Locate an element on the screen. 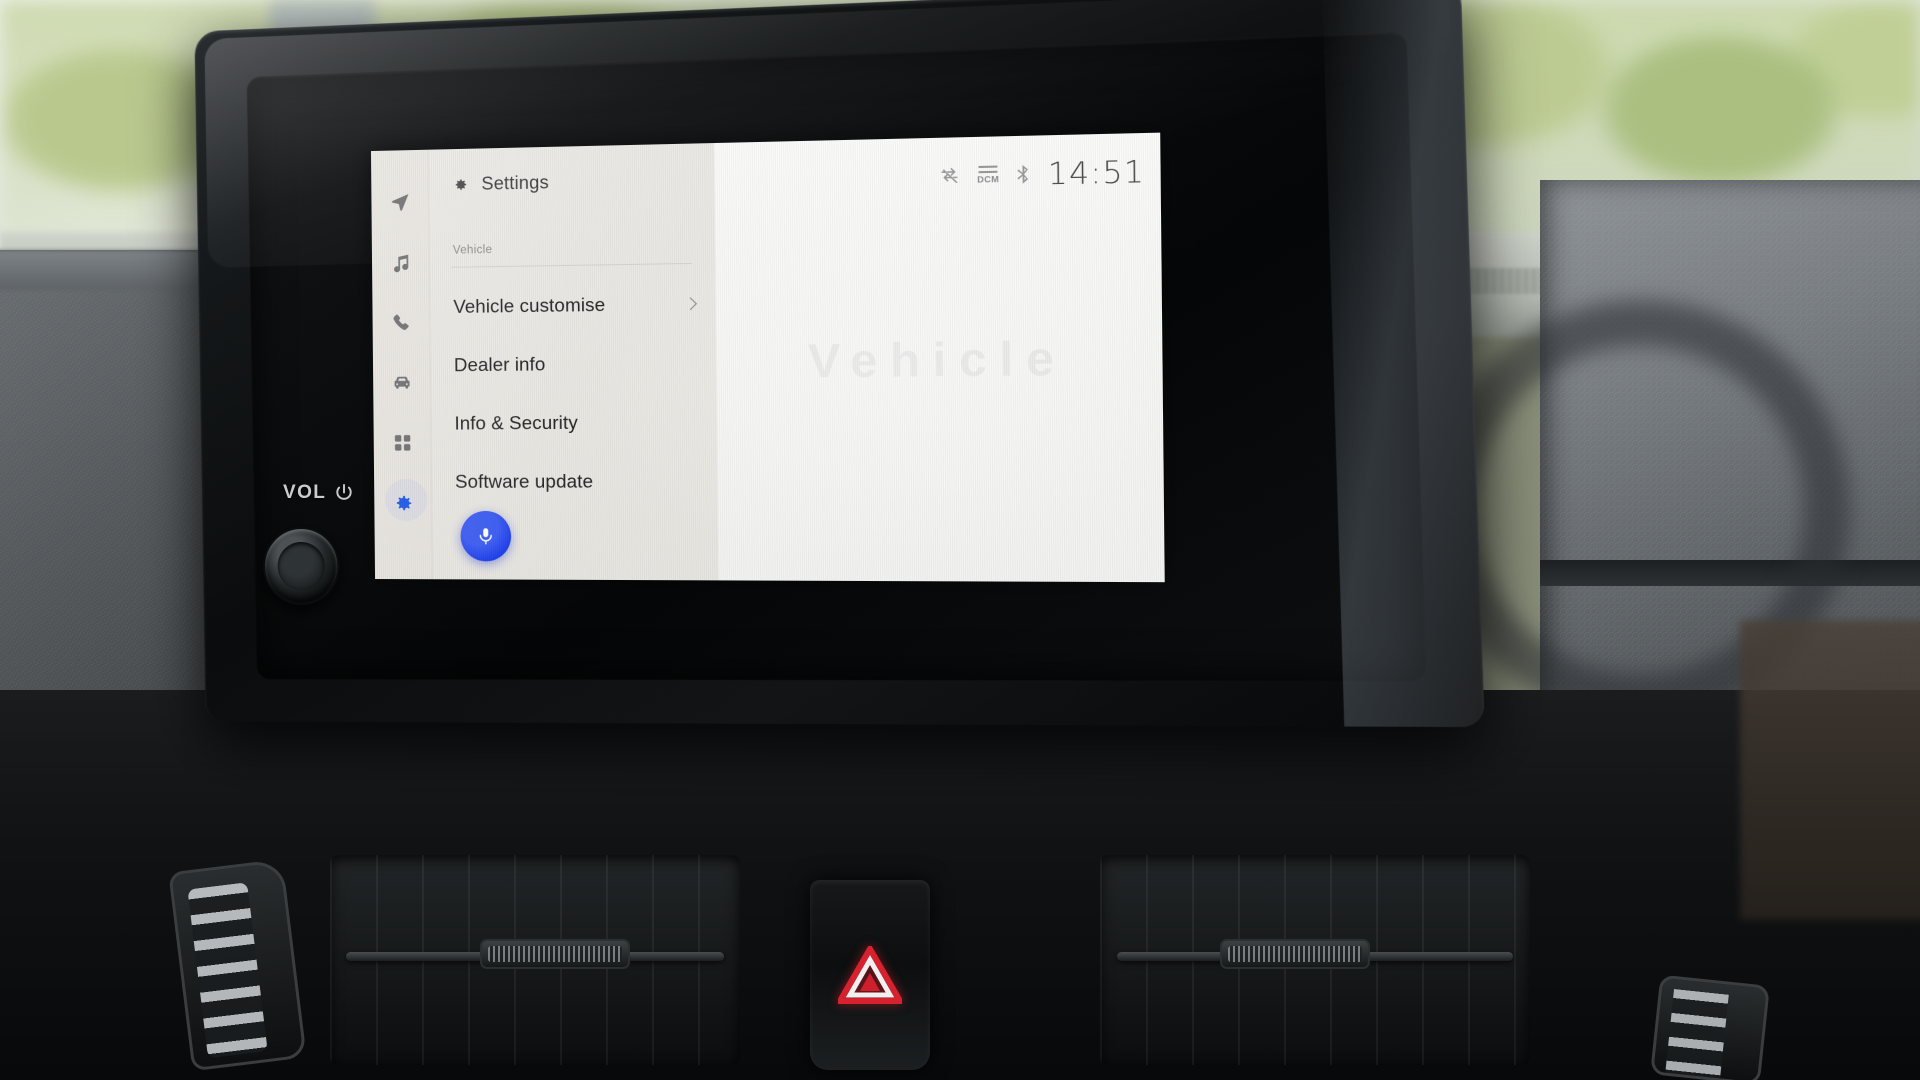 This screenshot has height=1080, width=1920. rail-item-navigation is located at coordinates (400, 202).